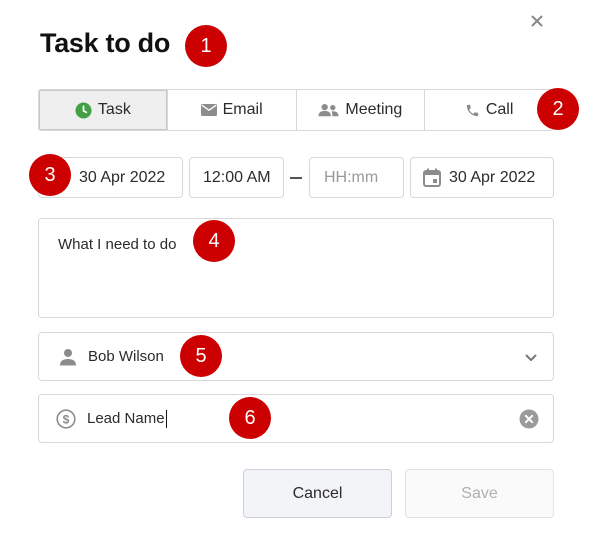  I want to click on calendar-icon, so click(432, 177).